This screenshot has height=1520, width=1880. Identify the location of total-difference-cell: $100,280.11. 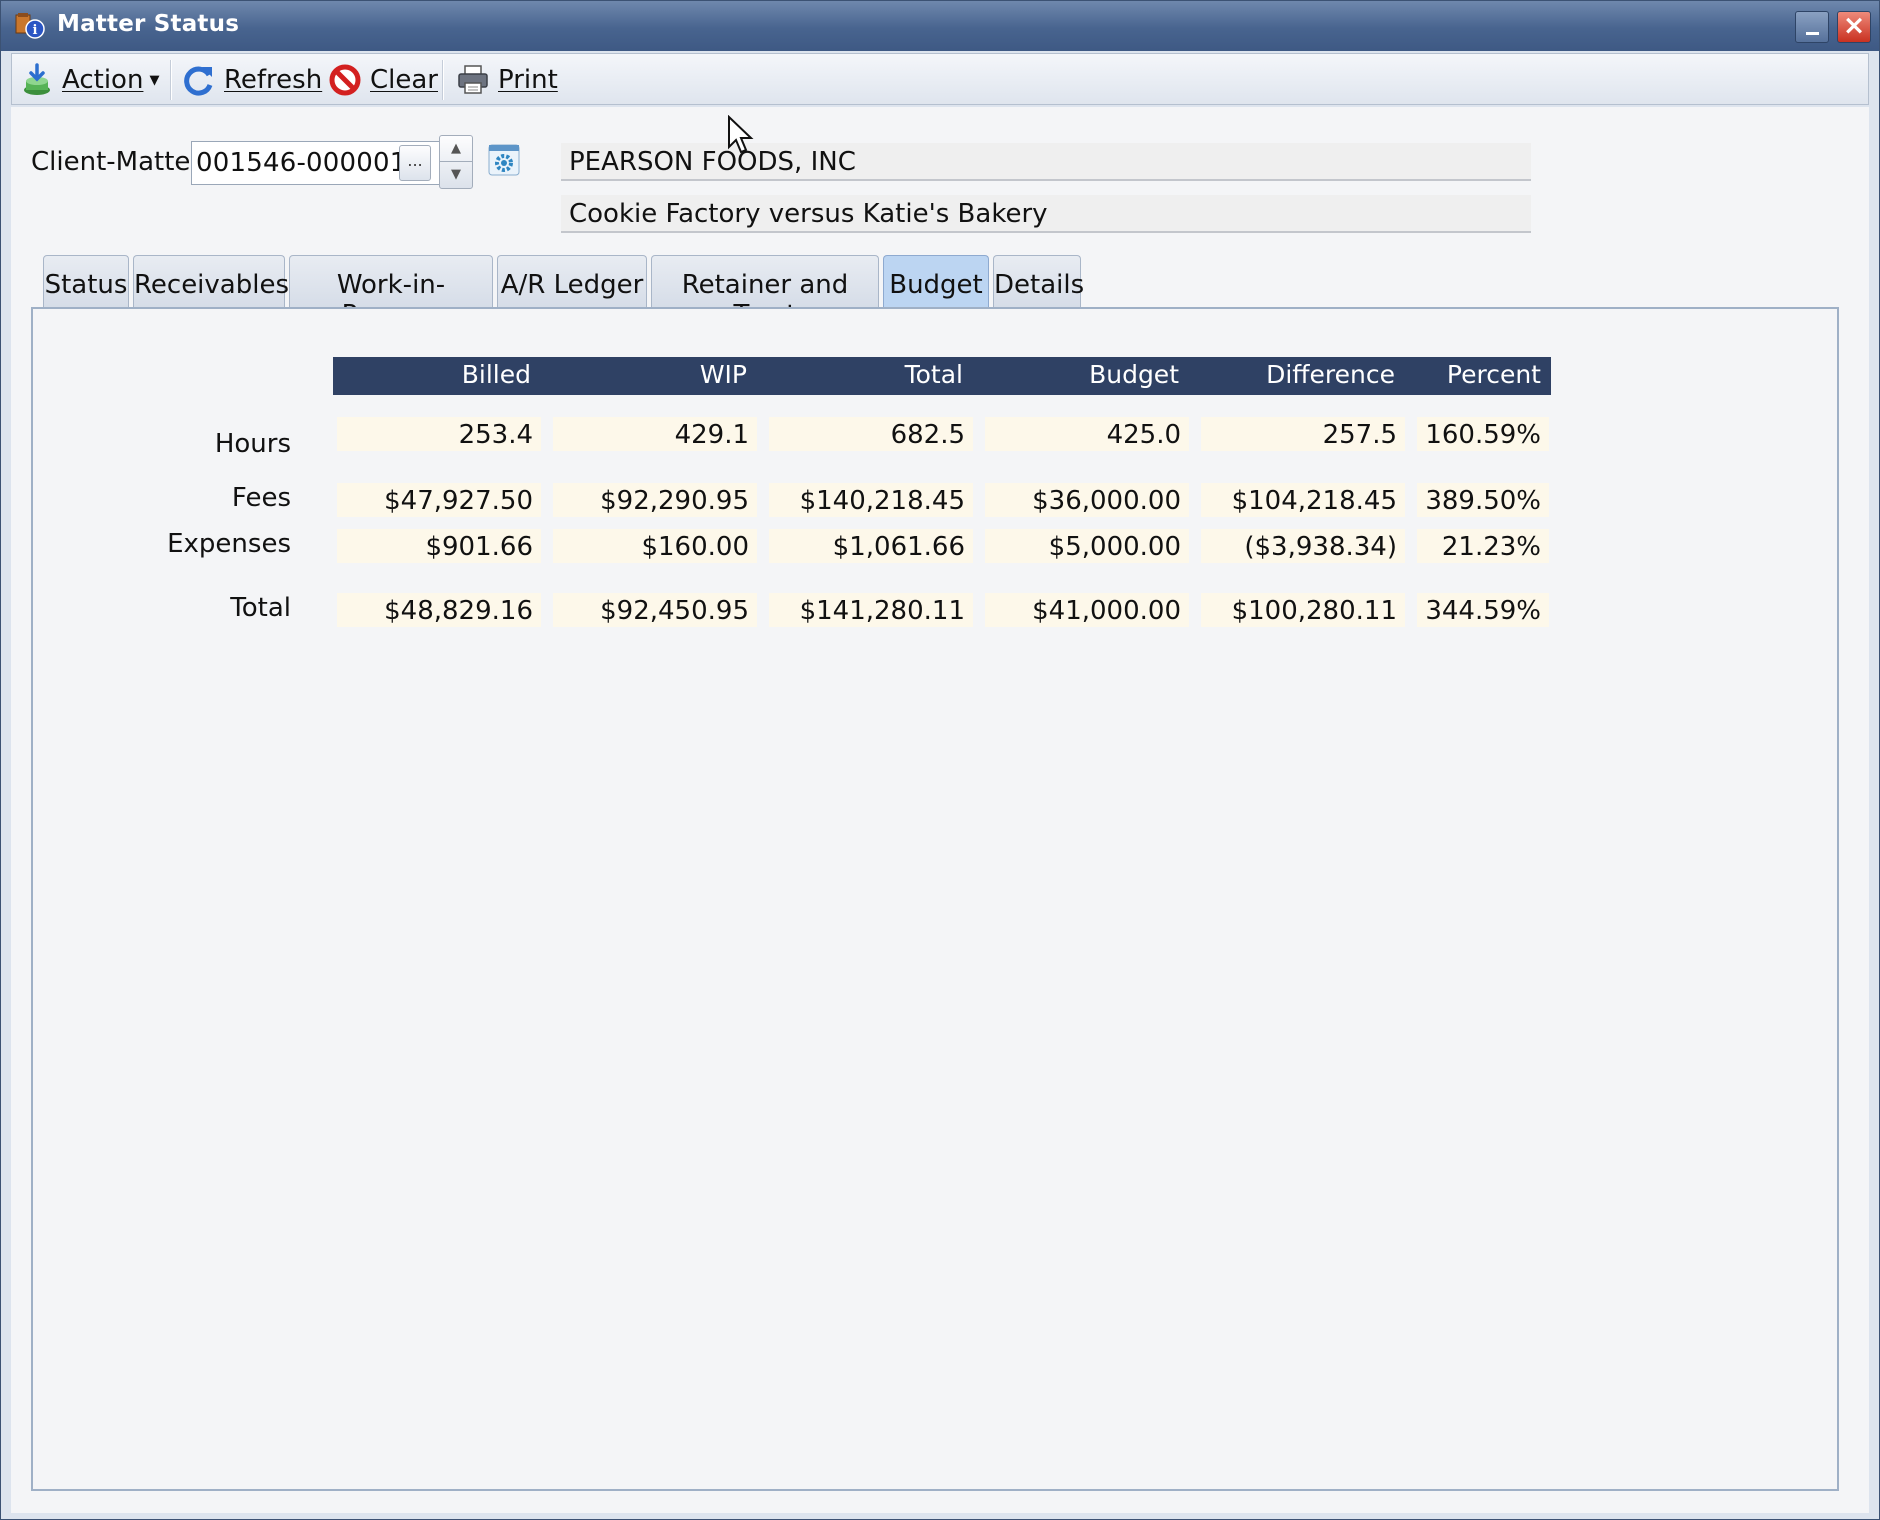
(1303, 610).